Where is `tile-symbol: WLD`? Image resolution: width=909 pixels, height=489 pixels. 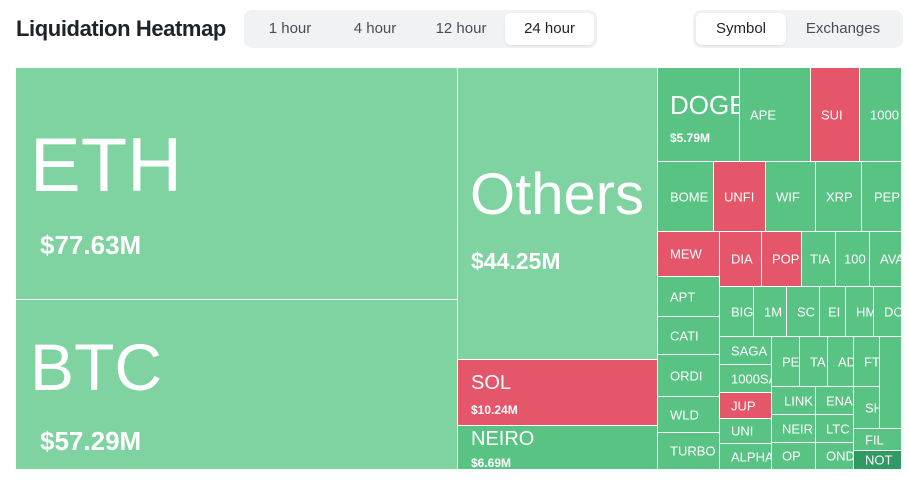 tile-symbol: WLD is located at coordinates (684, 414).